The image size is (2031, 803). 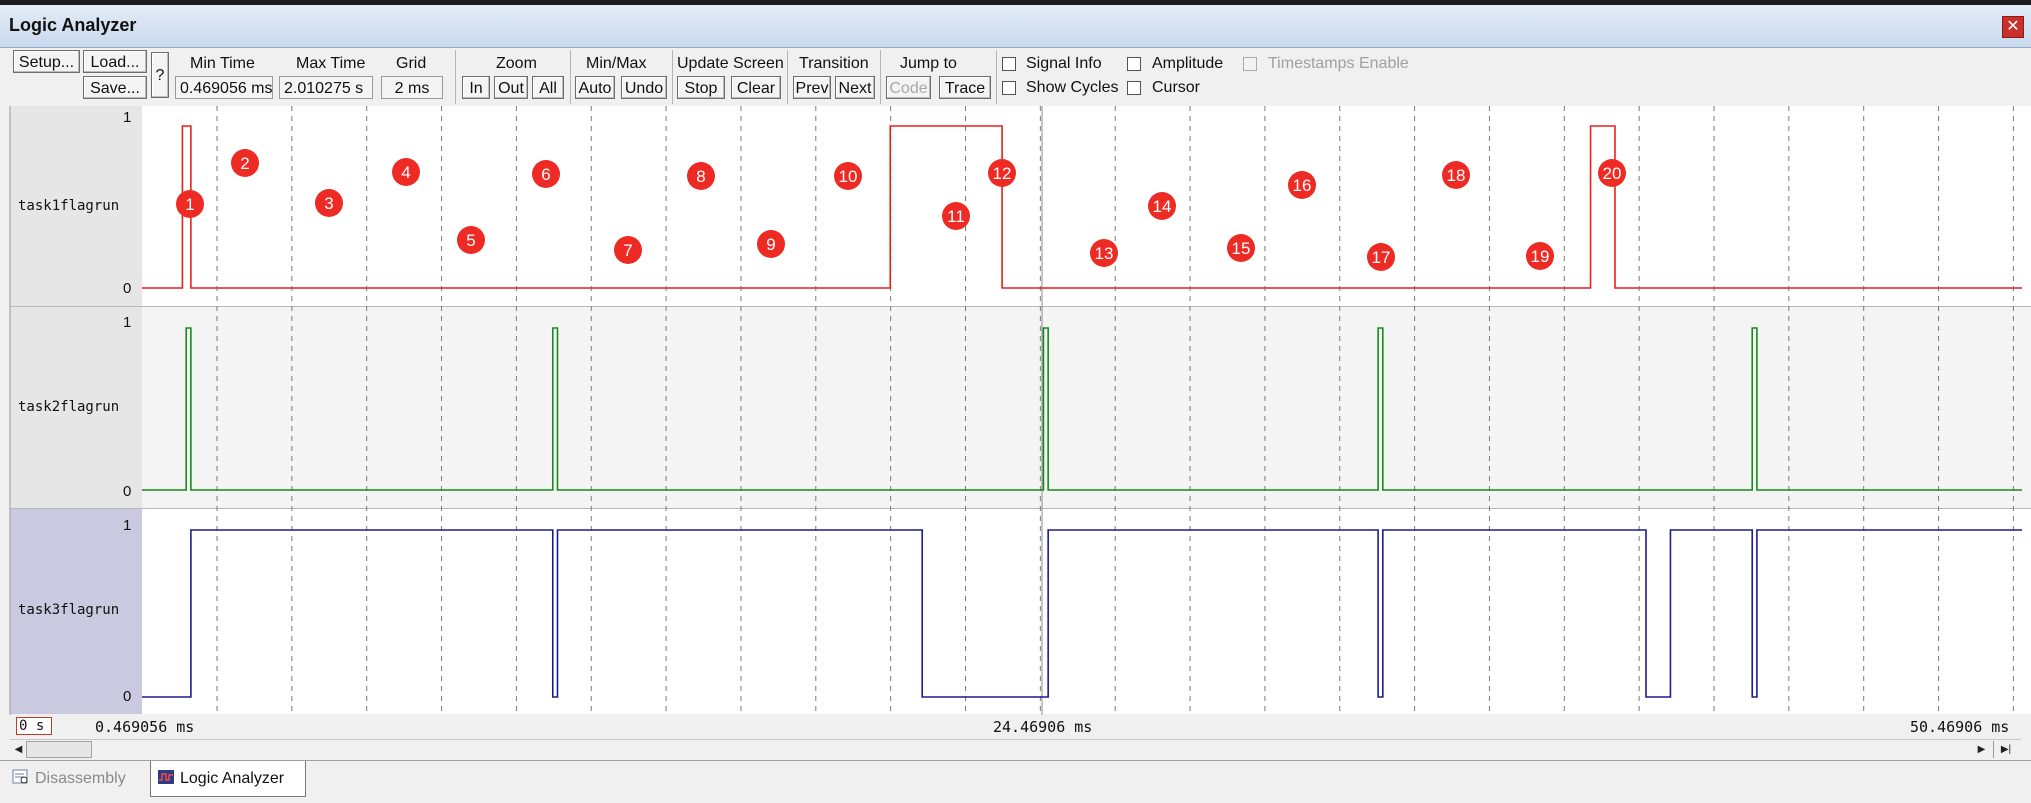 What do you see at coordinates (127, 696) in the screenshot?
I see `signal3-low-label: 0` at bounding box center [127, 696].